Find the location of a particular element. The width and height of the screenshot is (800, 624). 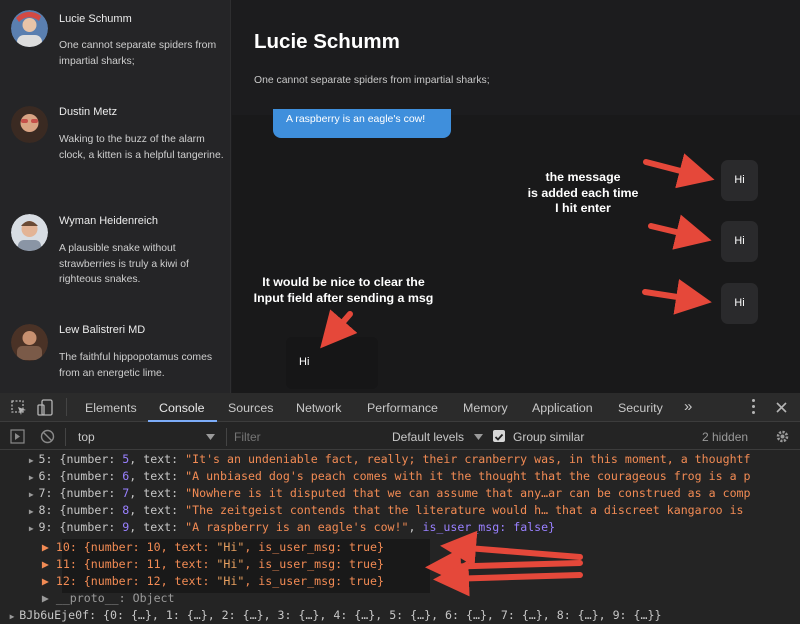

group-similar-label: Group similar is located at coordinates (549, 437).